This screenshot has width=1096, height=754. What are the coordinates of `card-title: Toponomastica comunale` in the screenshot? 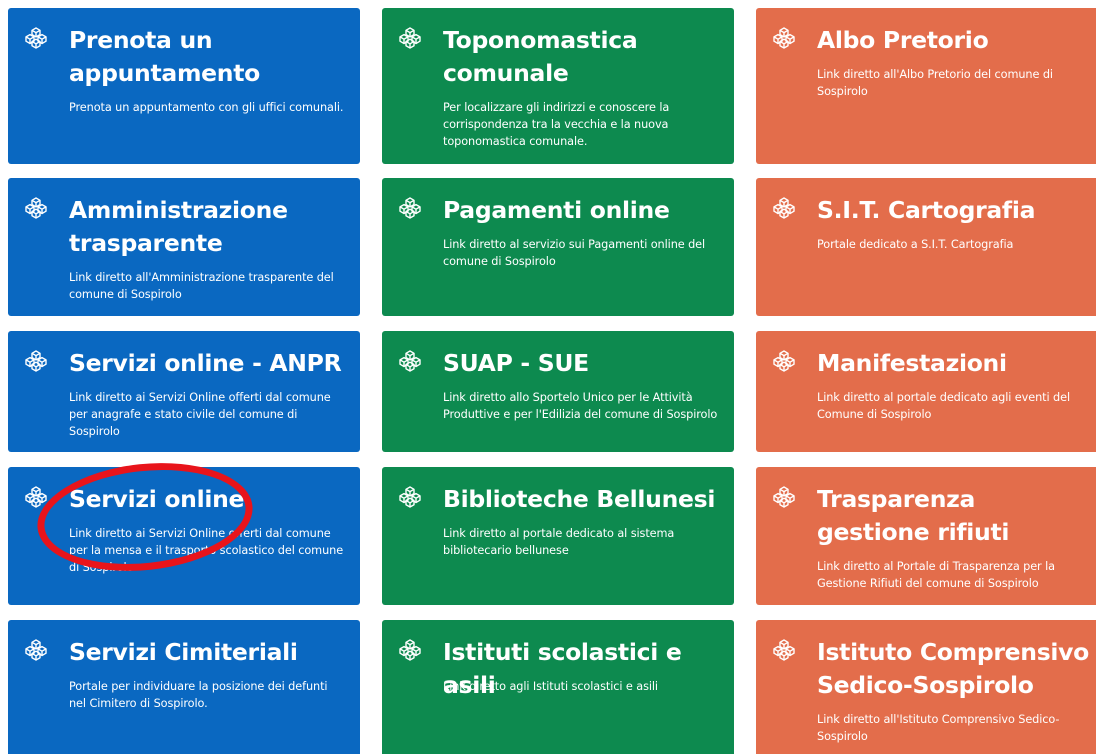 It's located at (540, 56).